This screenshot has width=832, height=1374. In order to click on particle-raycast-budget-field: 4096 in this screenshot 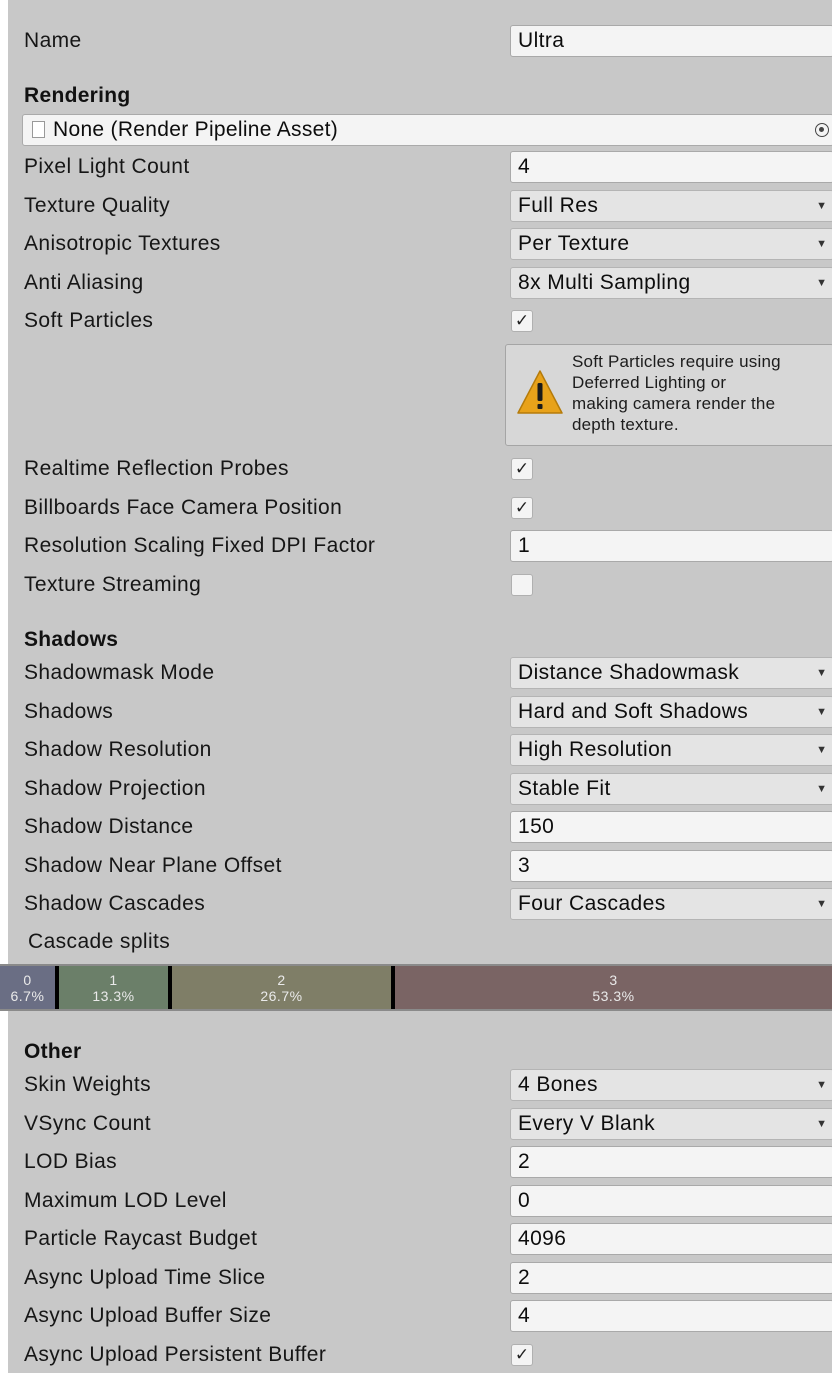, I will do `click(671, 1239)`.